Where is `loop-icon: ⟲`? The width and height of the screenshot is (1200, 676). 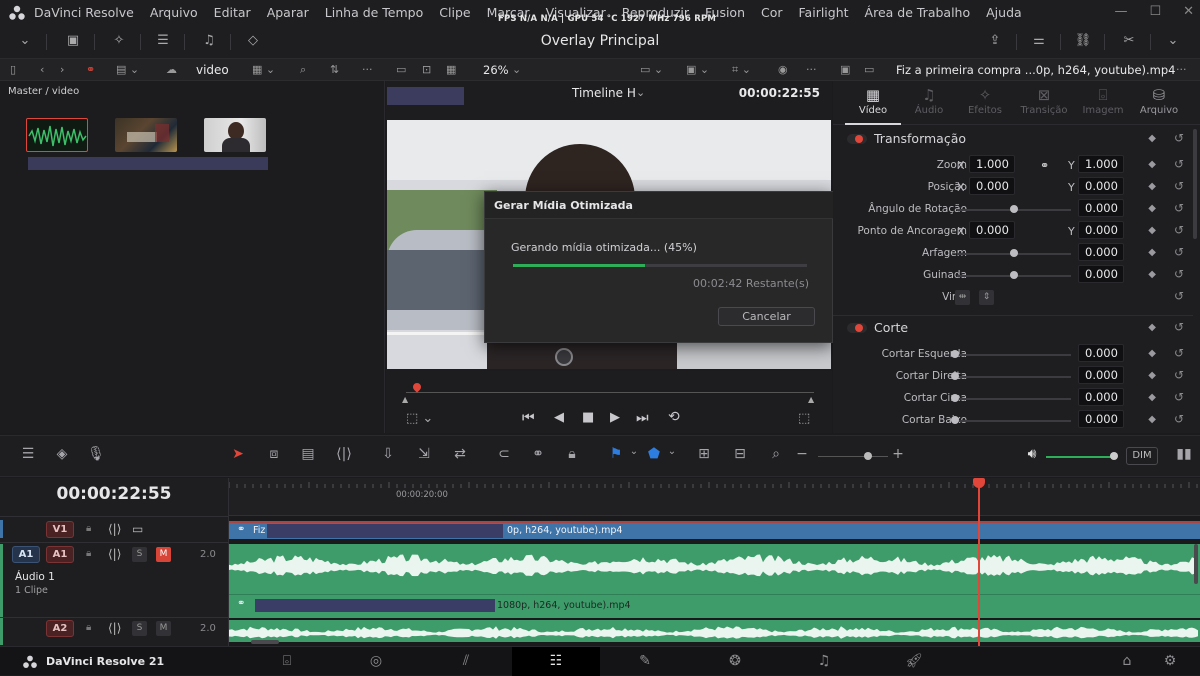 loop-icon: ⟲ is located at coordinates (674, 417).